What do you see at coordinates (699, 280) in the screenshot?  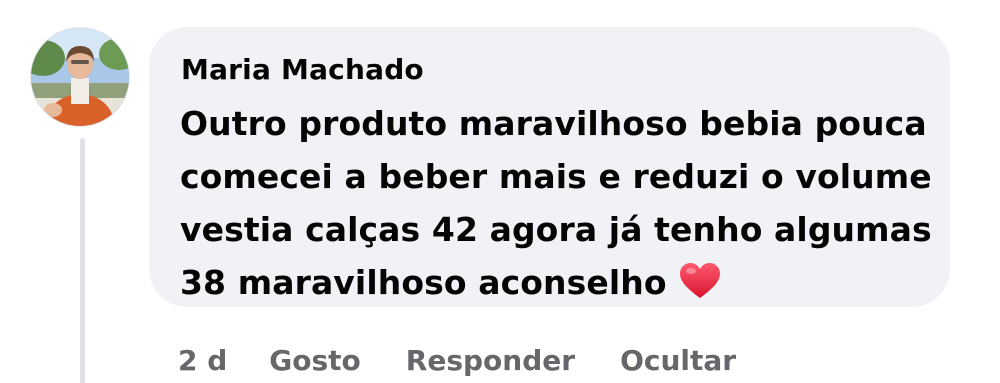 I see `red-heart-icon` at bounding box center [699, 280].